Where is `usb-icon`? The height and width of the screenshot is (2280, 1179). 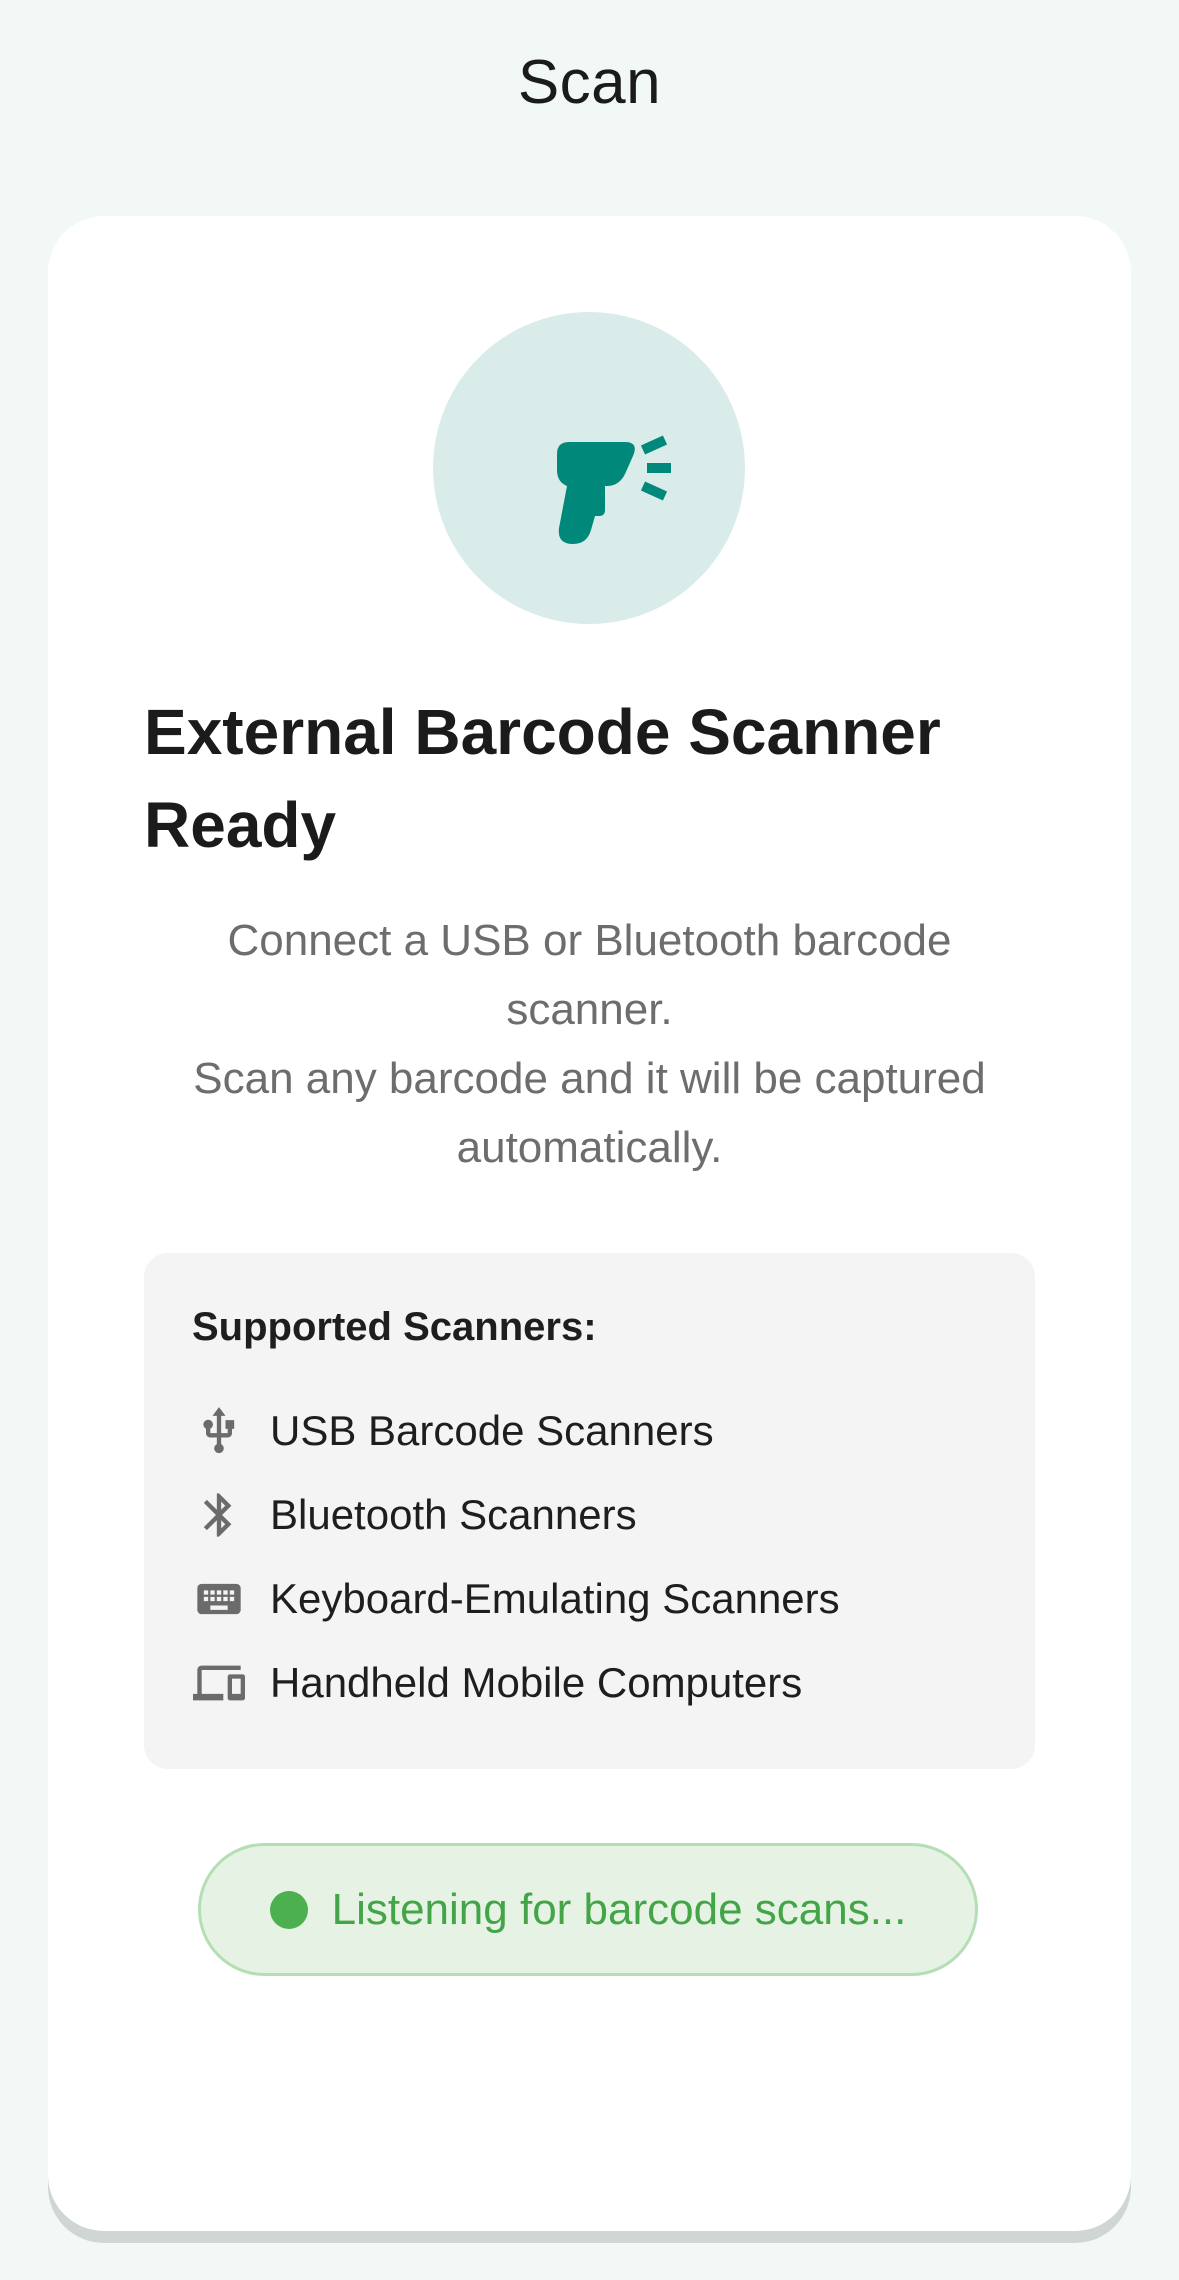 usb-icon is located at coordinates (219, 1431).